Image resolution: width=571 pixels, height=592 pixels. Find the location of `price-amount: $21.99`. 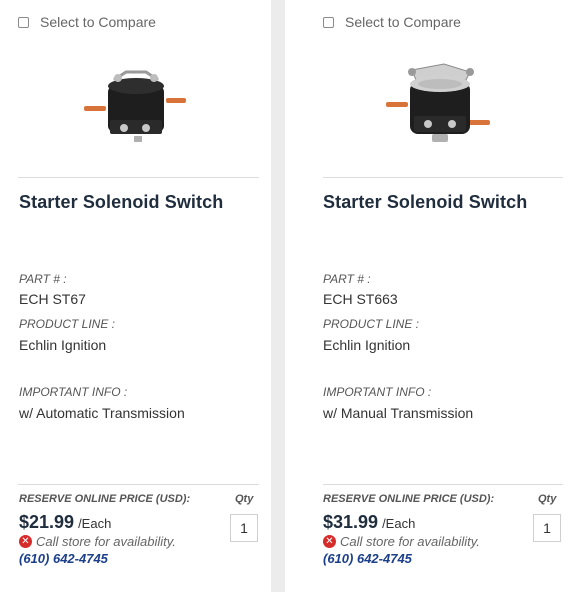

price-amount: $21.99 is located at coordinates (47, 522).